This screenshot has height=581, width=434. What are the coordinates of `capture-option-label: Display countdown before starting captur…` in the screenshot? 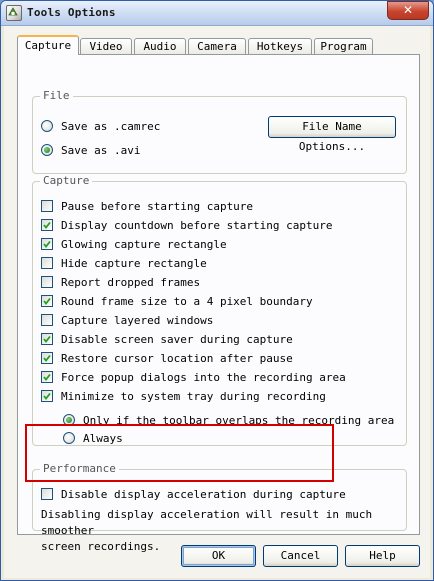 It's located at (197, 225).